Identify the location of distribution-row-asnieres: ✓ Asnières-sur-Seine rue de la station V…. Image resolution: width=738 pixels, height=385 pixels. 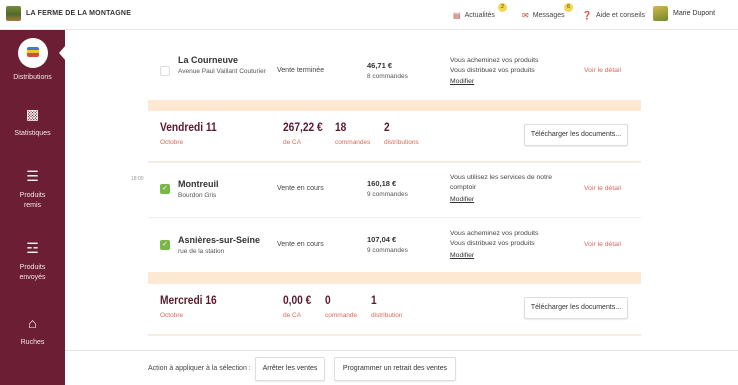
(394, 244).